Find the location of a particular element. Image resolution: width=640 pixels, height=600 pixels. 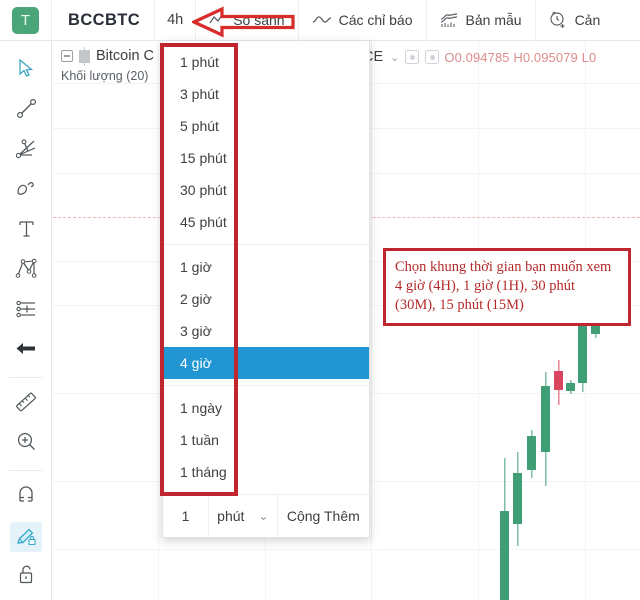

magnet-icon is located at coordinates (26, 497).